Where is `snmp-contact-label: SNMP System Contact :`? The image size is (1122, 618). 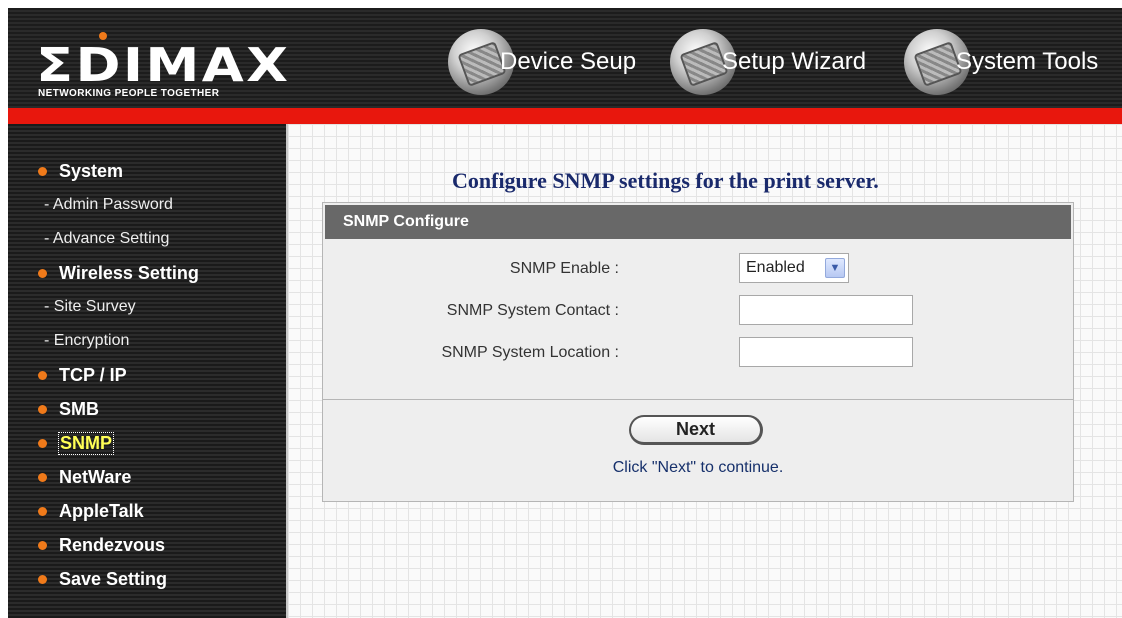 snmp-contact-label: SNMP System Contact : is located at coordinates (532, 310).